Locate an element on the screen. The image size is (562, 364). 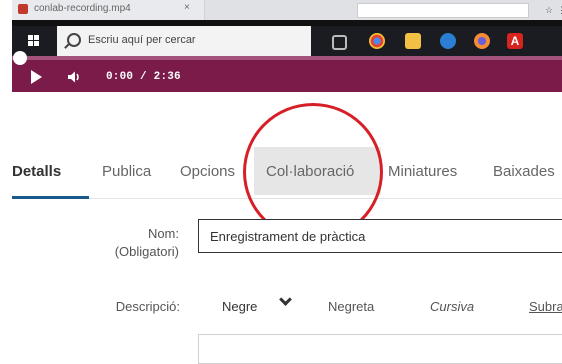
windows-taskbar: Escriu aquí per cercar A is located at coordinates (287, 41).